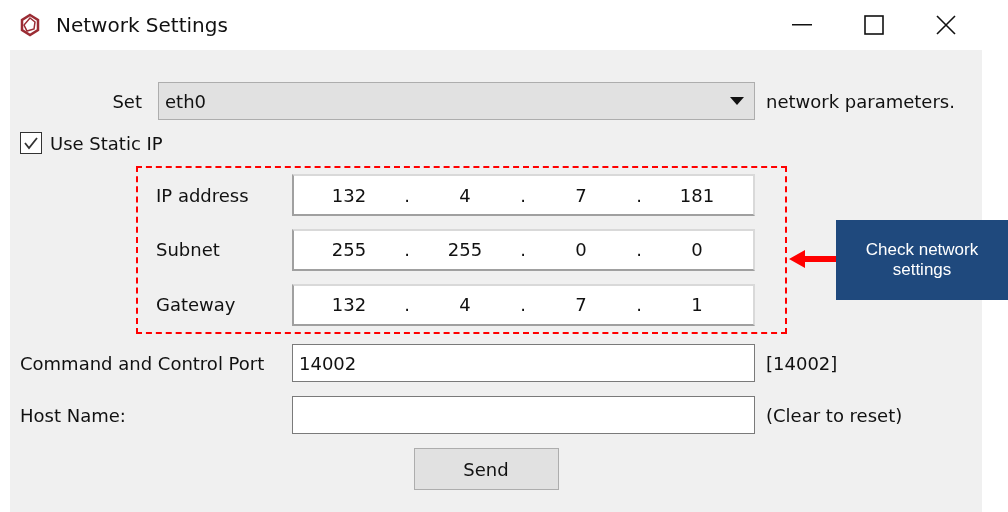 Image resolution: width=1008 pixels, height=512 pixels. I want to click on set-label: Set, so click(126, 101).